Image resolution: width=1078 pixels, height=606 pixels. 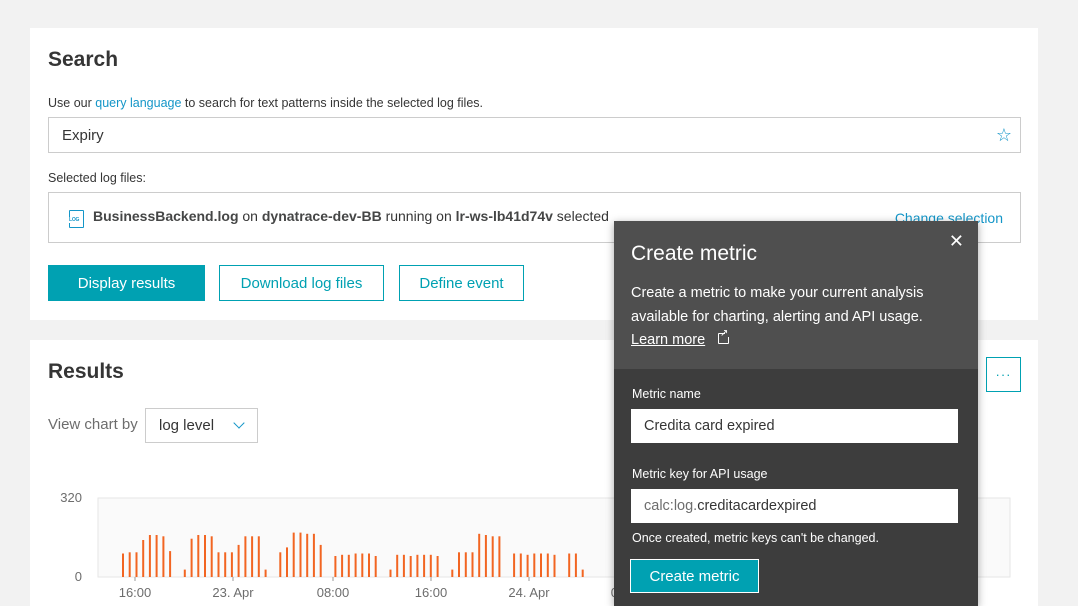 I want to click on x-tick-label: 24. Apr, so click(x=529, y=592).